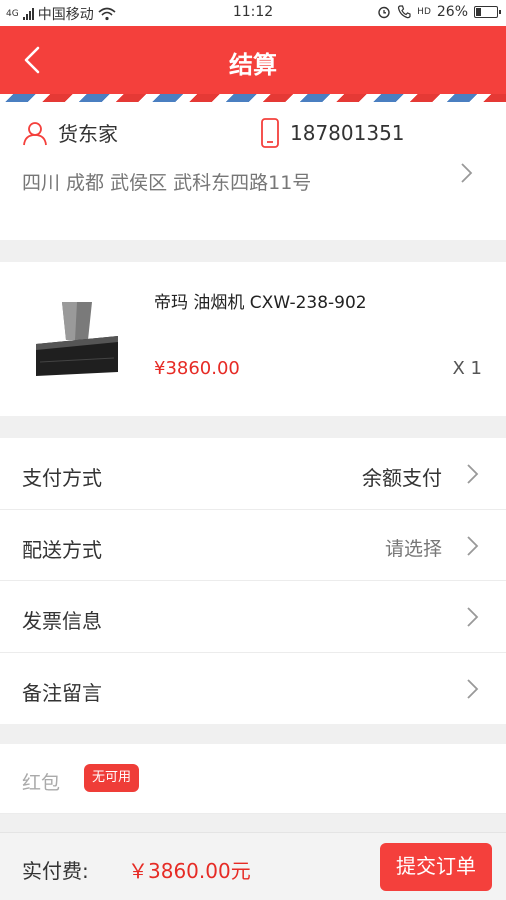  Describe the element at coordinates (167, 183) in the screenshot. I see `address-text: 四川 成都 武侯区 武科东四路11号` at that location.